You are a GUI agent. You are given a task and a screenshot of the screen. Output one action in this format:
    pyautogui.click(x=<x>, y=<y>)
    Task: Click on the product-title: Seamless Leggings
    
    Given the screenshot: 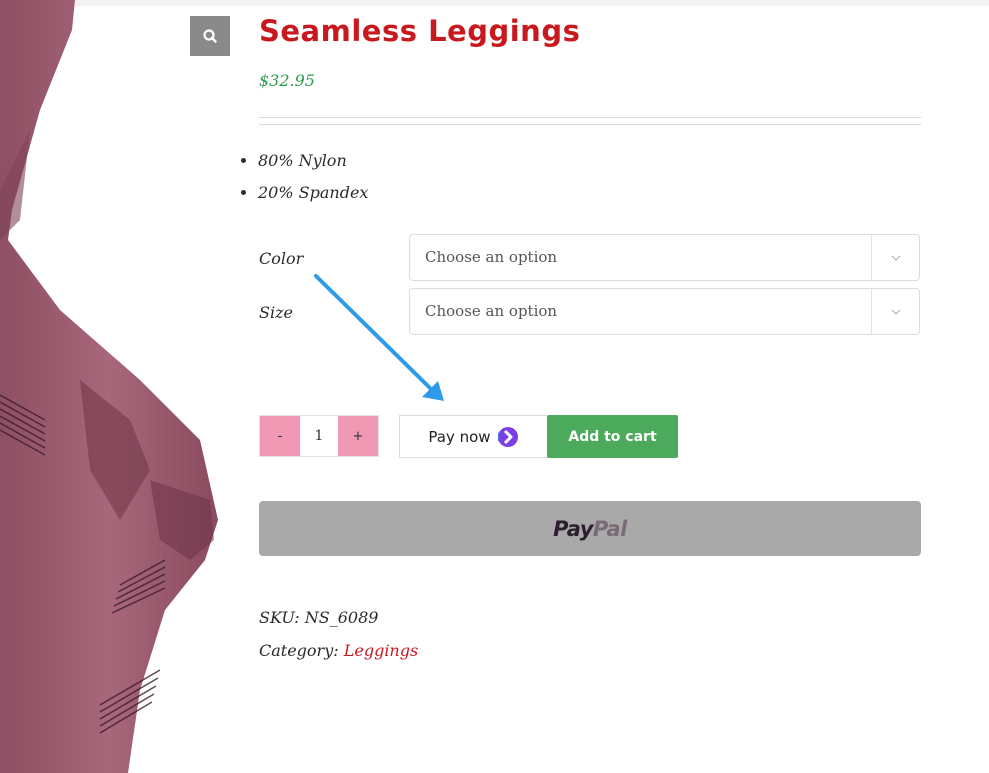 What is the action you would take?
    pyautogui.click(x=420, y=31)
    